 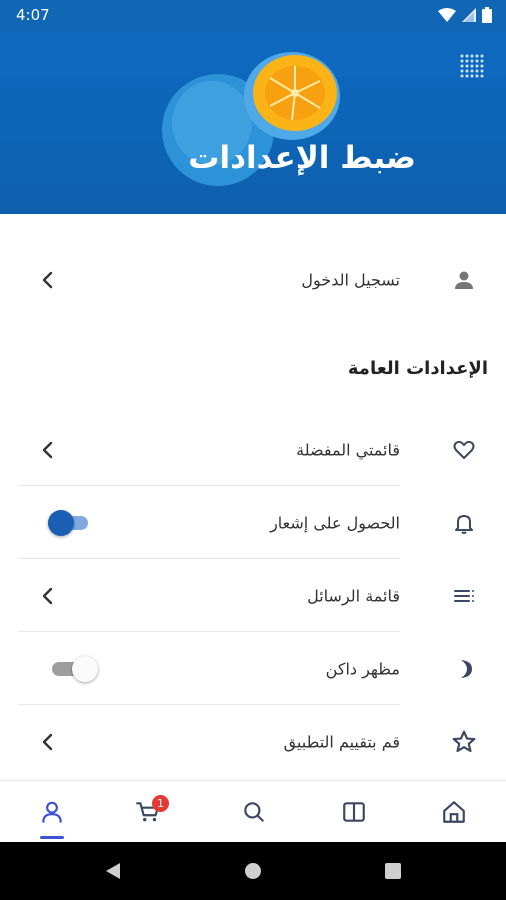 What do you see at coordinates (113, 871) in the screenshot?
I see `back-icon` at bounding box center [113, 871].